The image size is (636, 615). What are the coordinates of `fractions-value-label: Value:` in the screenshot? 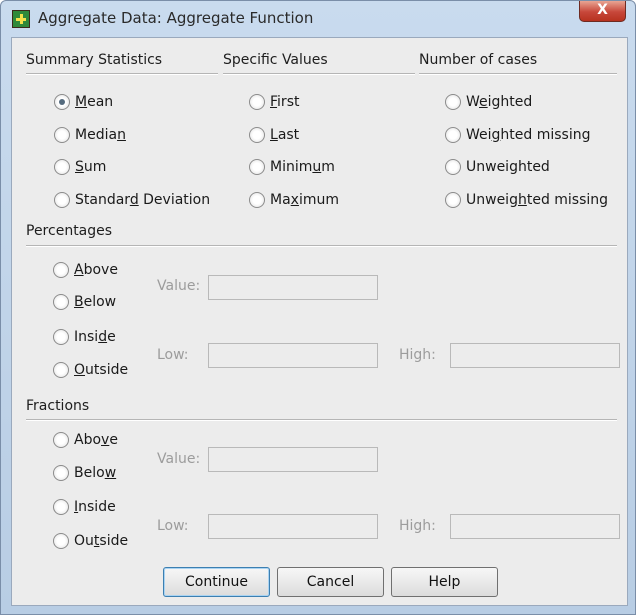 It's located at (179, 459).